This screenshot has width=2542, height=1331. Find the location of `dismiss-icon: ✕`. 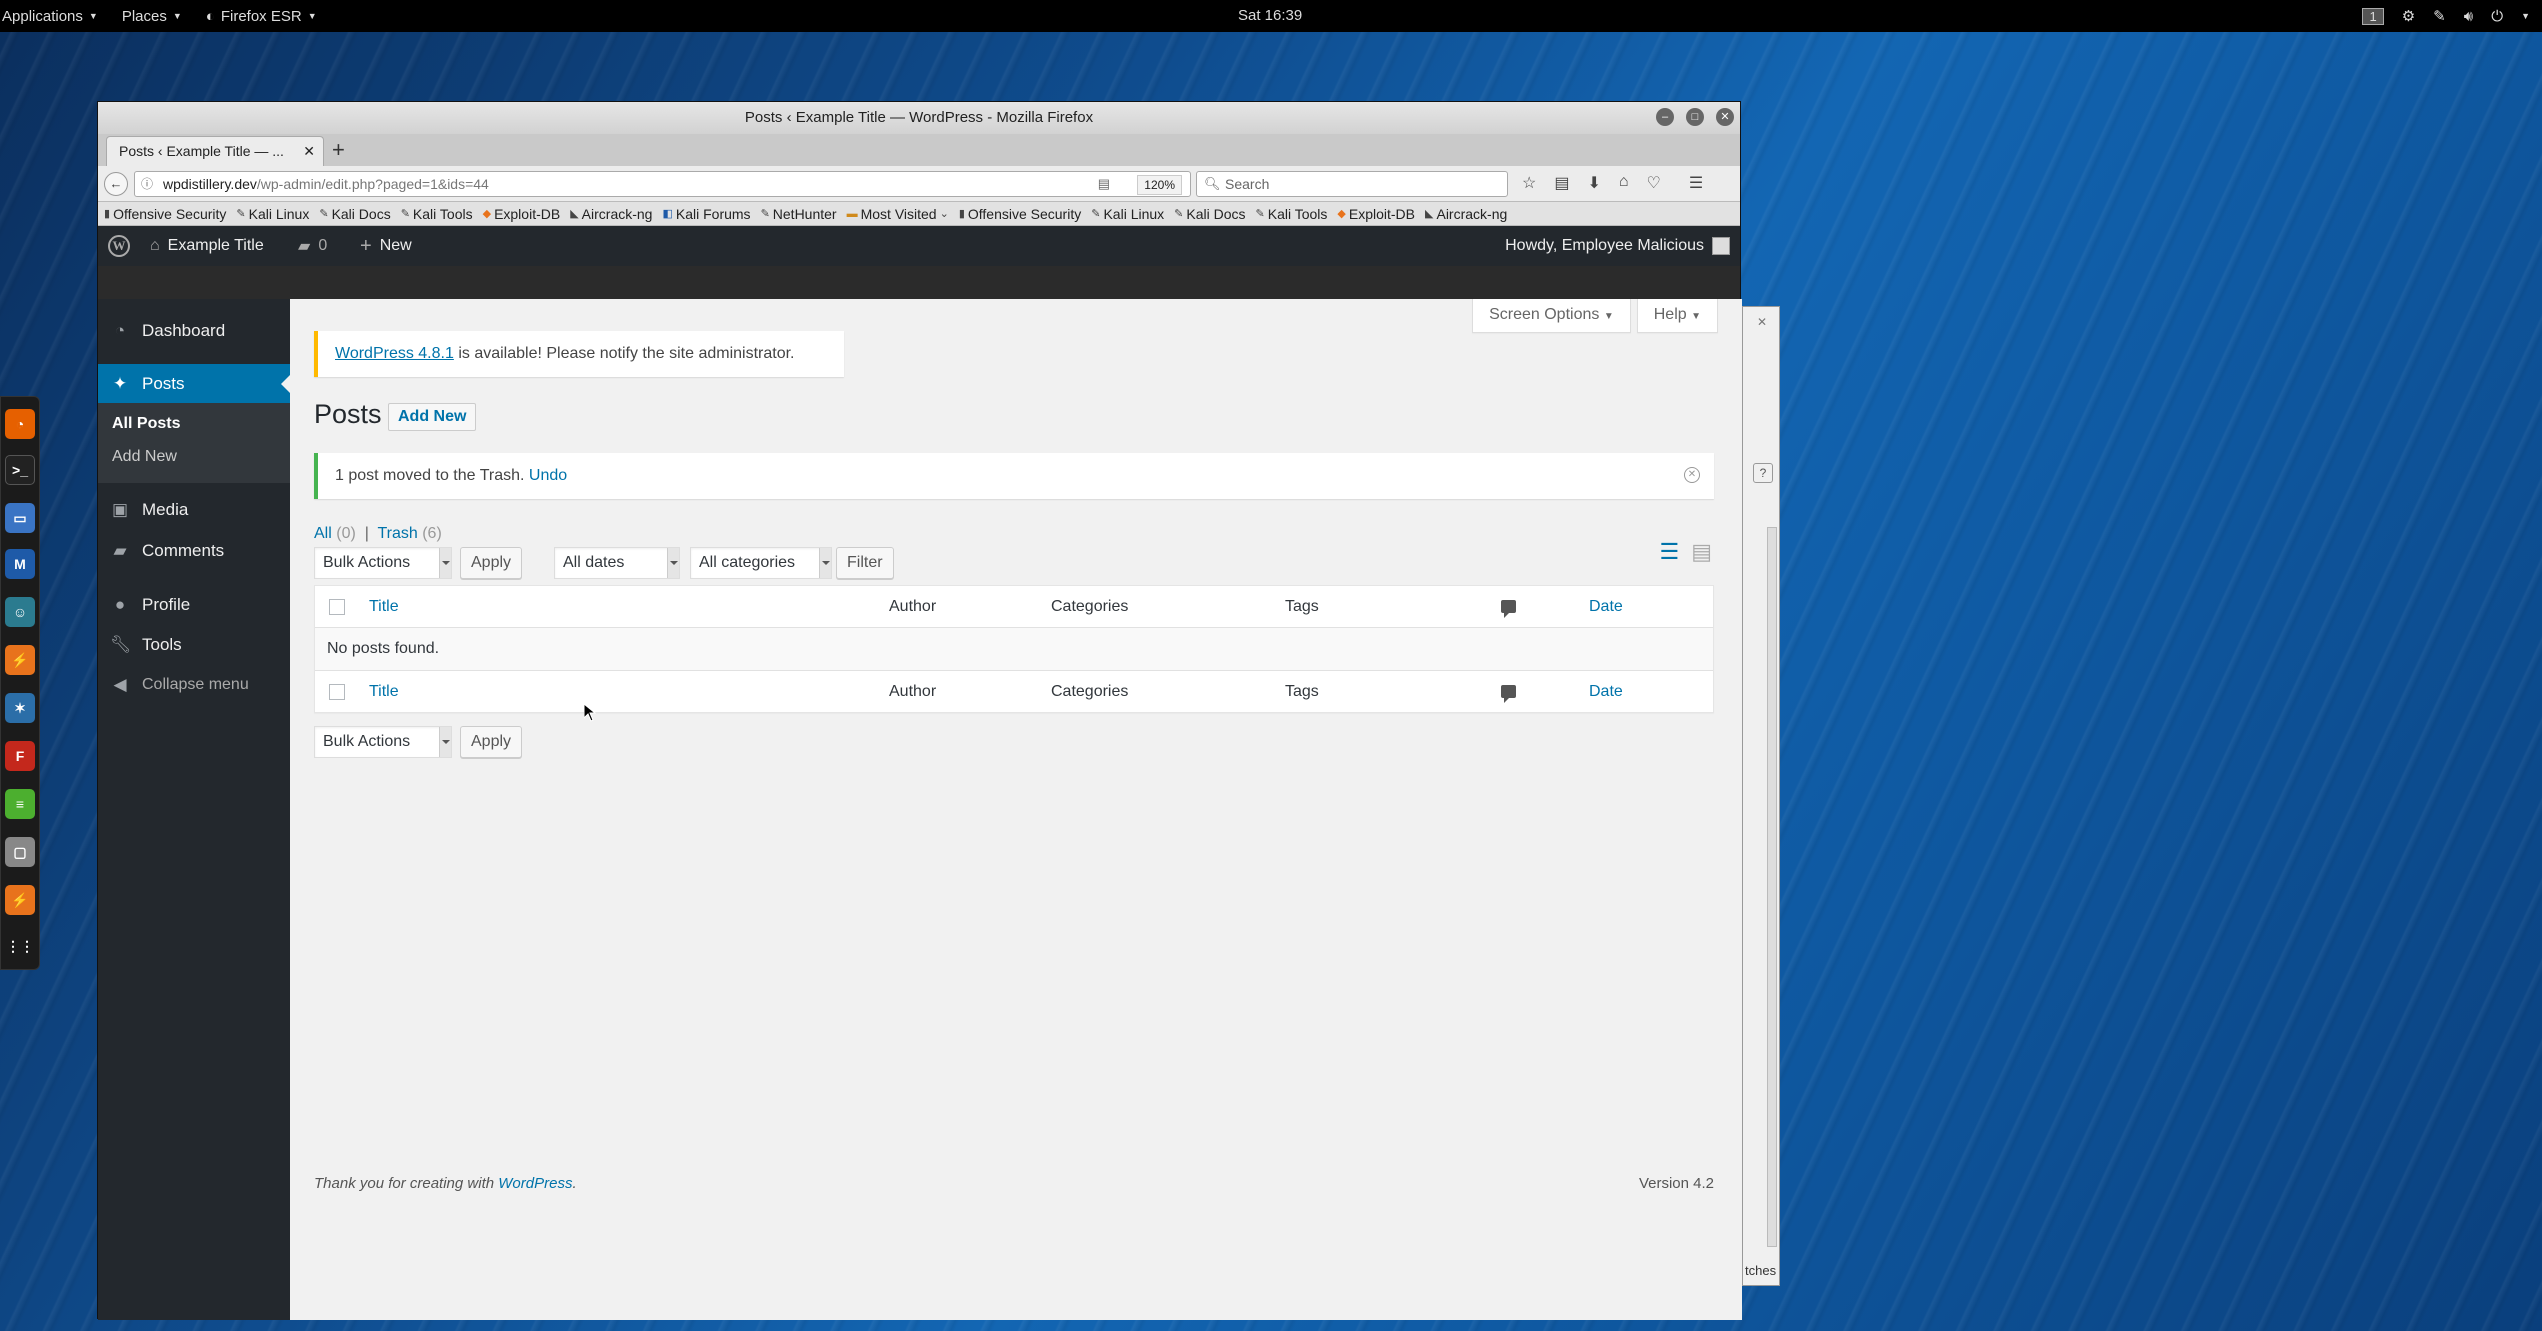

dismiss-icon: ✕ is located at coordinates (1692, 475).